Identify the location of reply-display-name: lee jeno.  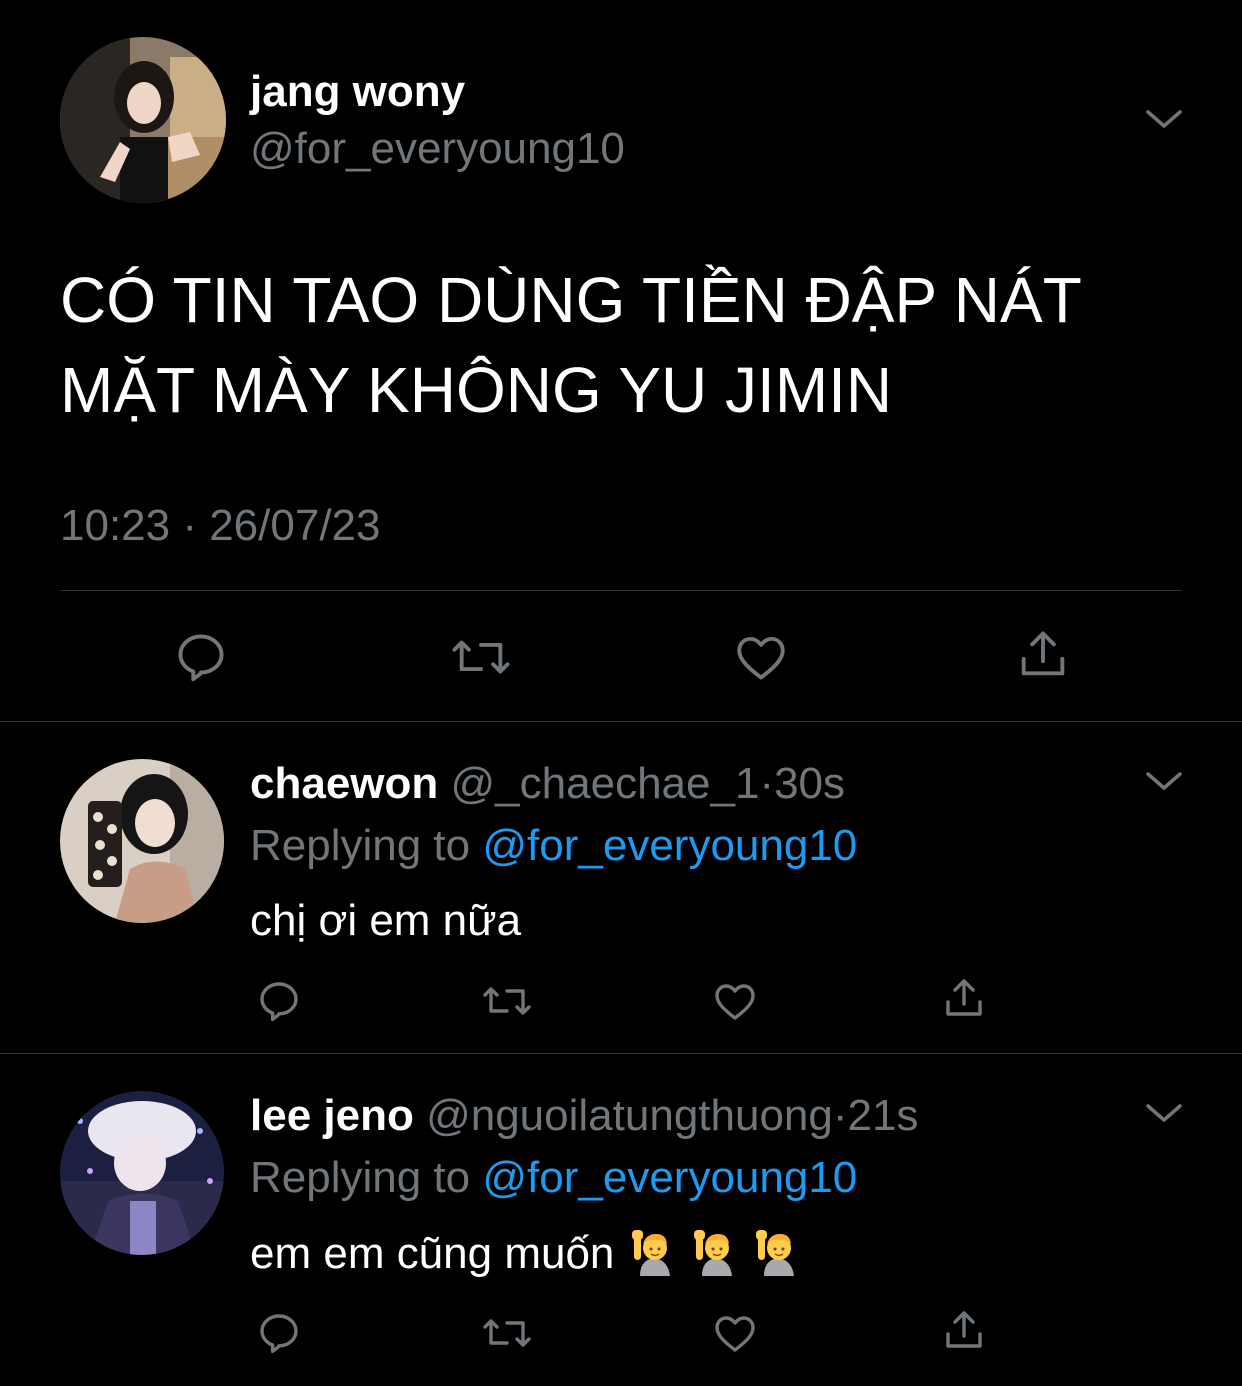
(332, 1115).